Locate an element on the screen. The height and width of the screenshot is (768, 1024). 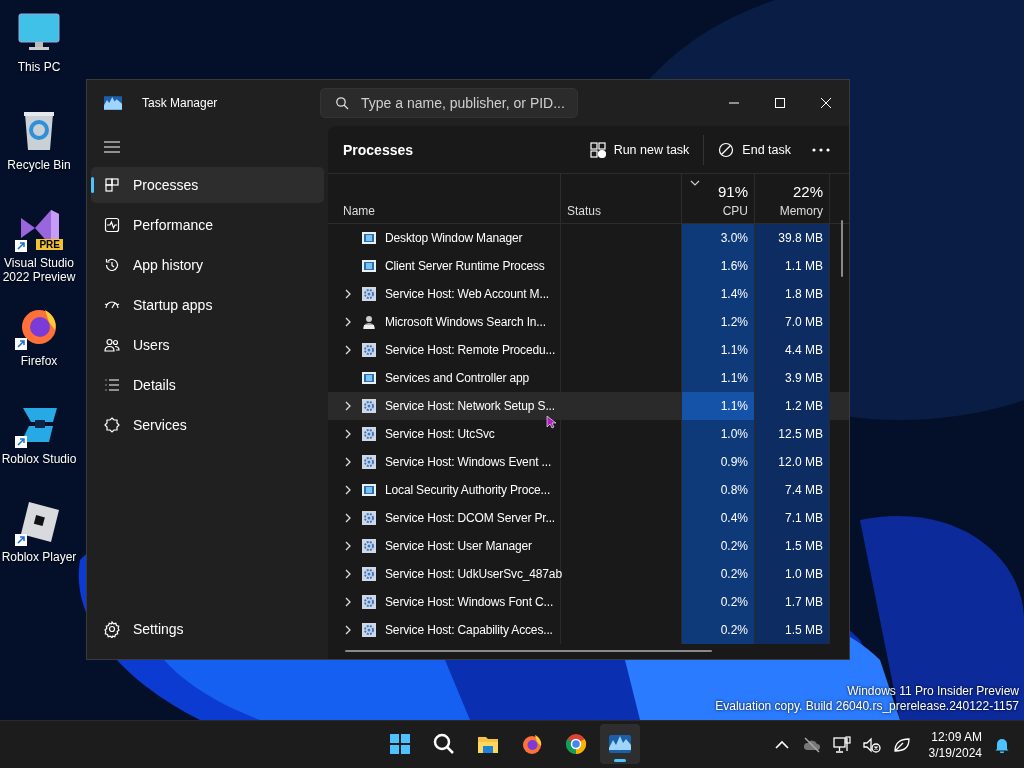
nav-item: Startup apps is located at coordinates (207, 305).